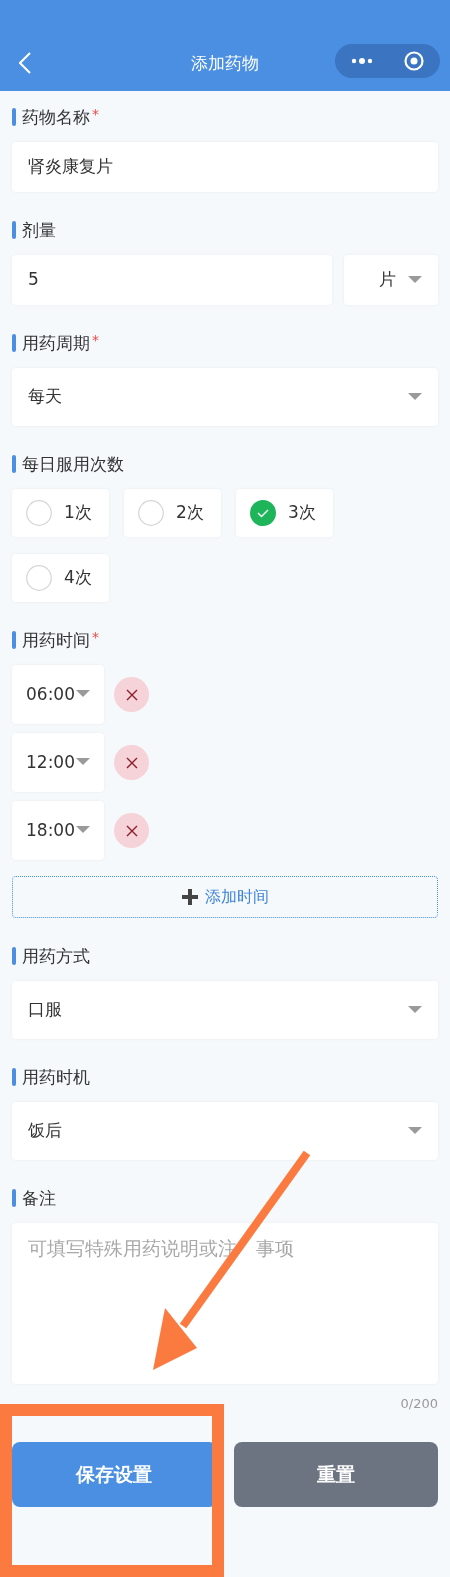 The width and height of the screenshot is (450, 1577). I want to click on character-counter: 0/200, so click(419, 1404).